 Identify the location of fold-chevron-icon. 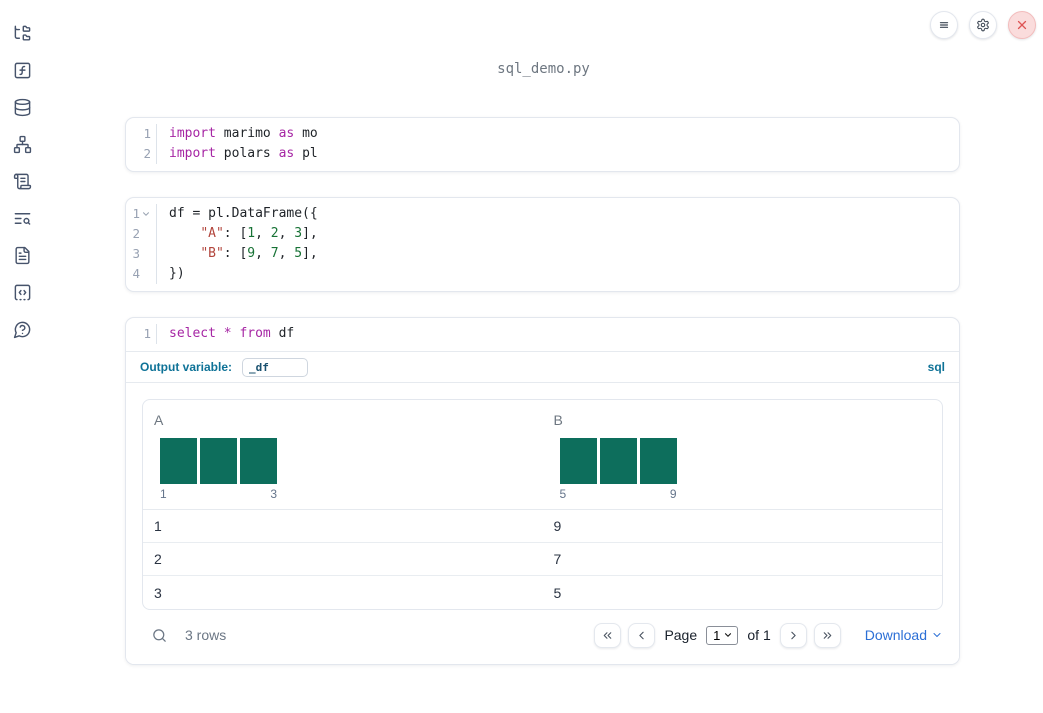
(146, 214).